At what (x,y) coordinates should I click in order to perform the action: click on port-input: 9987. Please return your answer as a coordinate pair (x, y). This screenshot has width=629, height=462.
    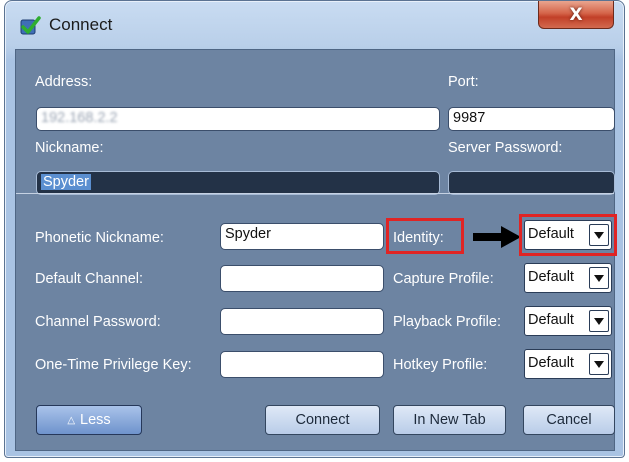
    Looking at the image, I should click on (531, 119).